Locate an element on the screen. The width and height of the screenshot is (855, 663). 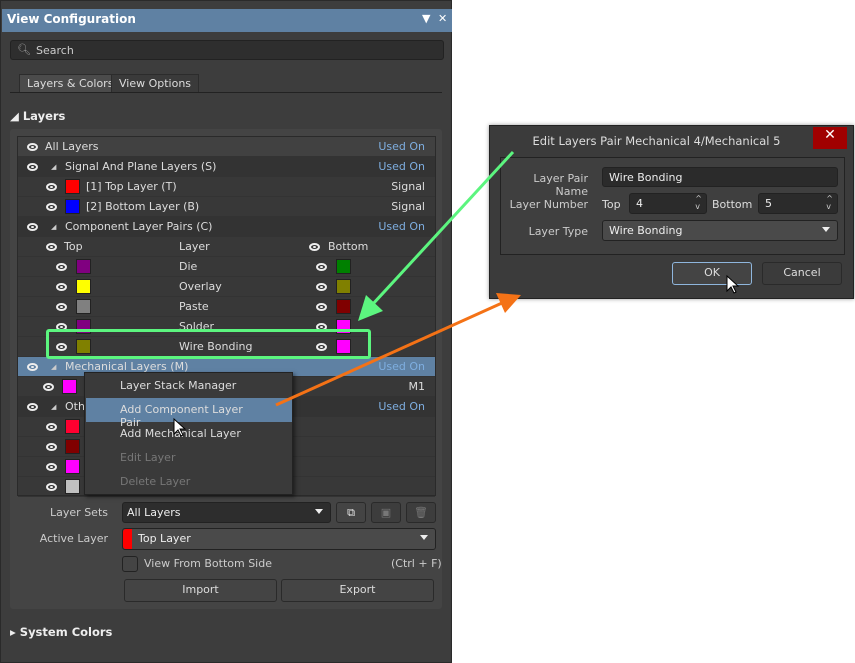
green-arrow-line is located at coordinates (442, 228).